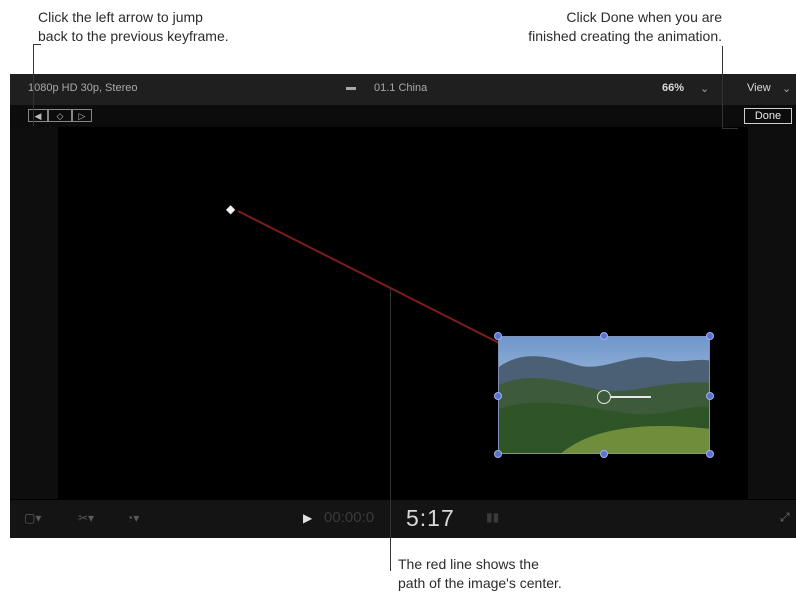 Image resolution: width=796 pixels, height=603 pixels. What do you see at coordinates (498, 396) in the screenshot?
I see `transform-handle-left` at bounding box center [498, 396].